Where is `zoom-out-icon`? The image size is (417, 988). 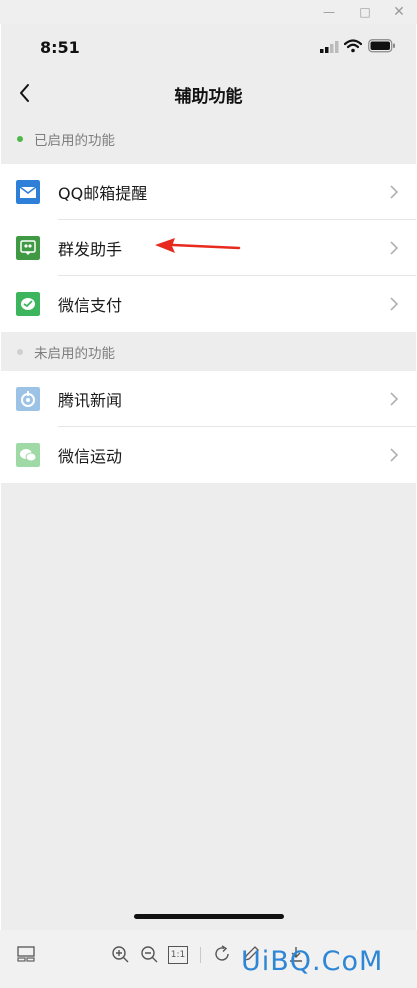 zoom-out-icon is located at coordinates (149, 954).